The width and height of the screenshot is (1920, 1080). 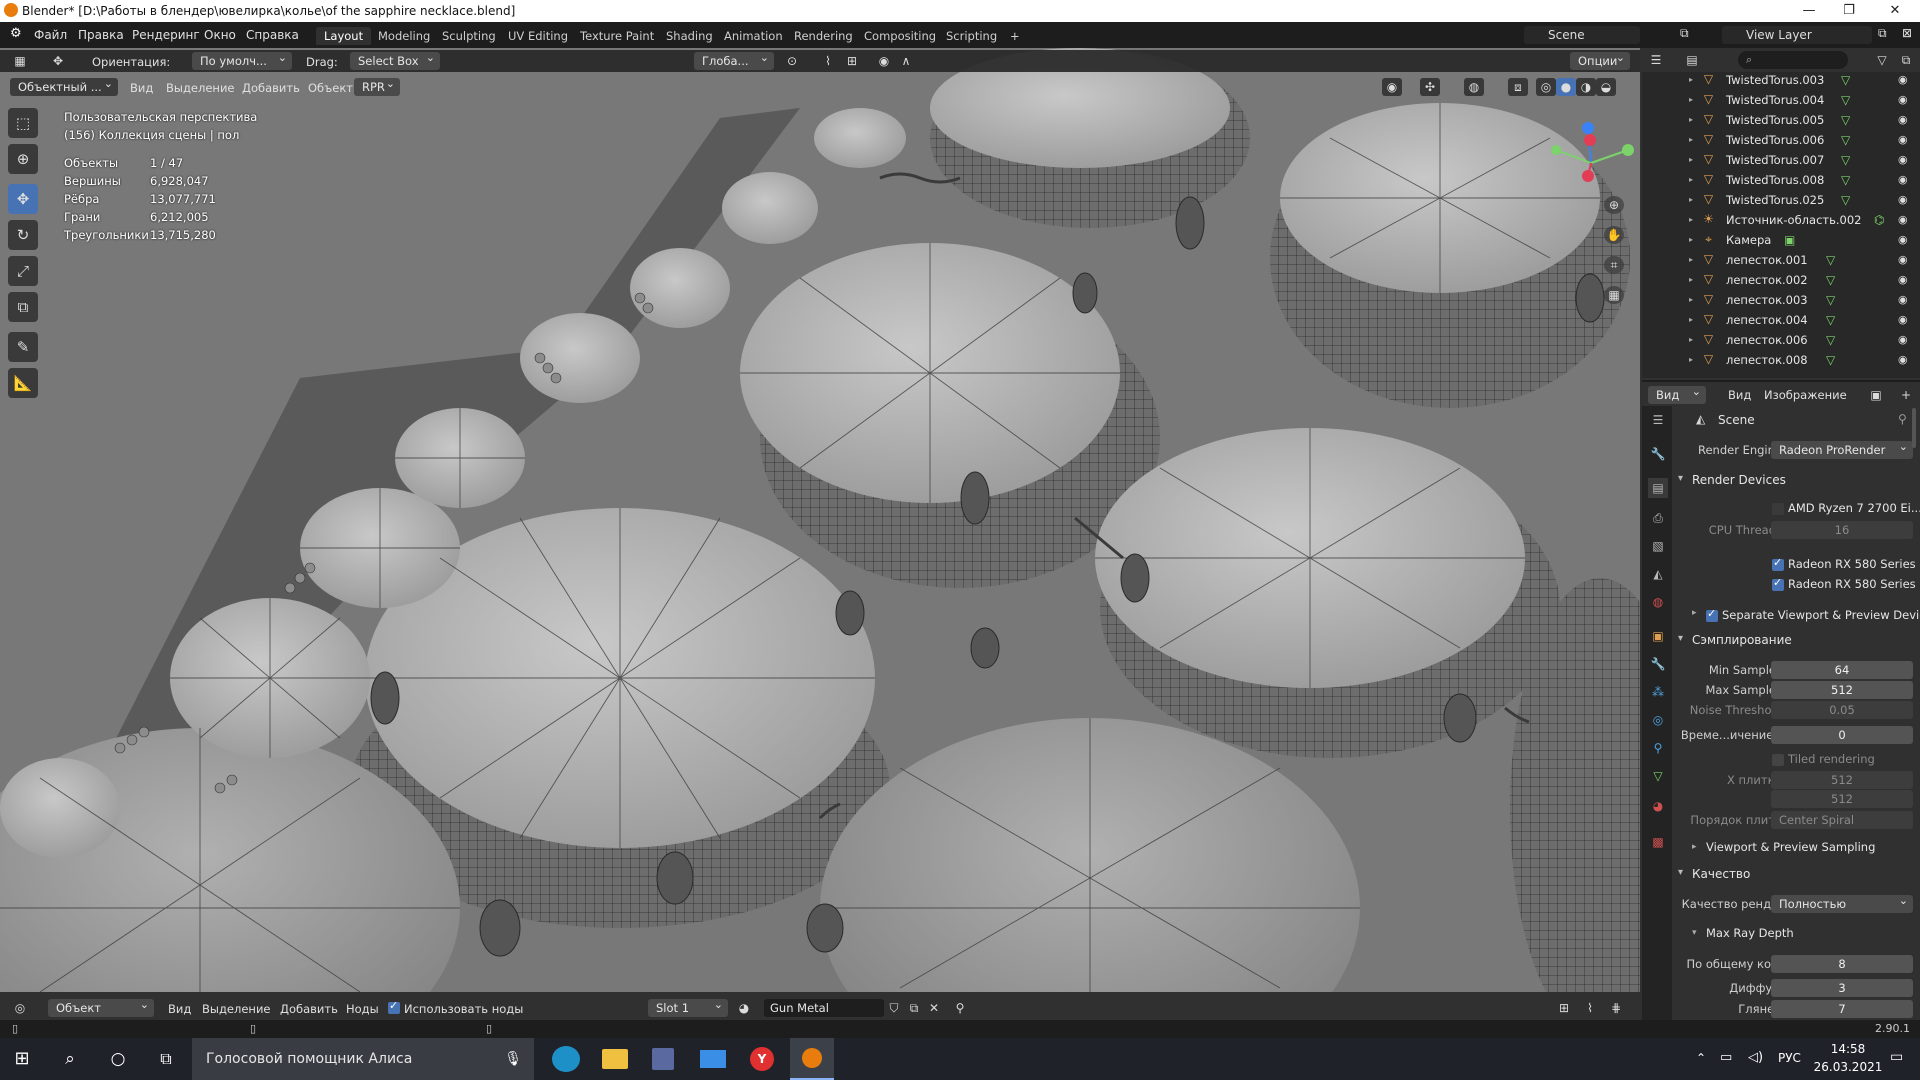 What do you see at coordinates (16, 33) in the screenshot?
I see `blender-menu-icon: ⚙` at bounding box center [16, 33].